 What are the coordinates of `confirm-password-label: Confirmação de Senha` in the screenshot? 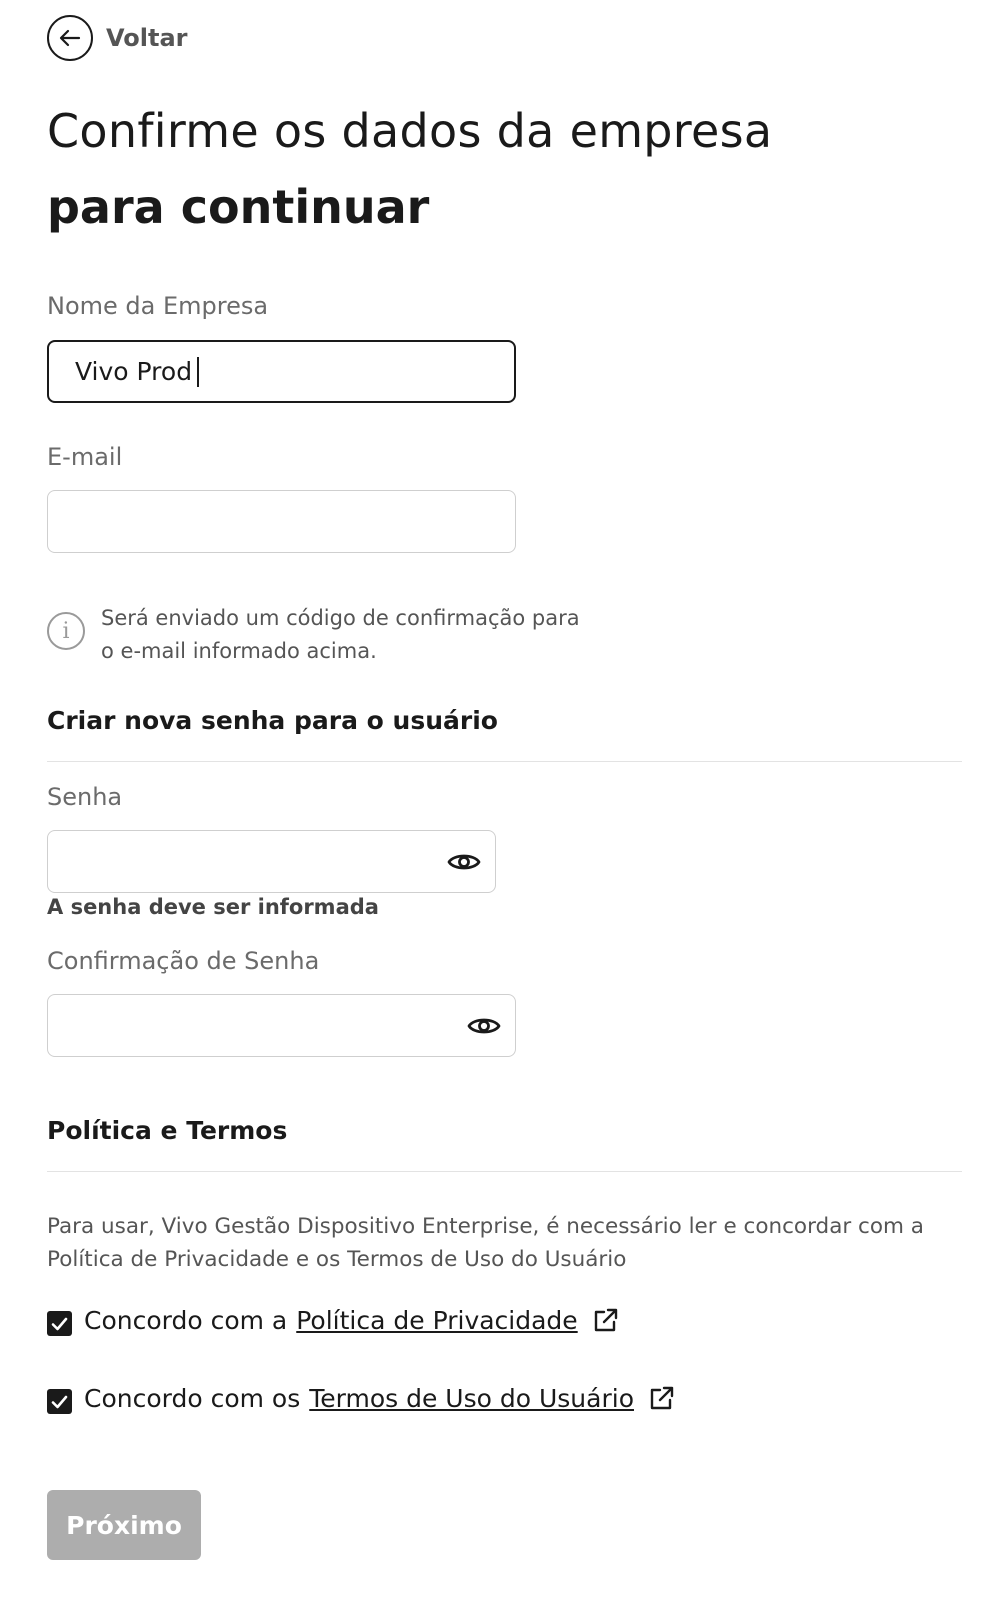 It's located at (183, 961).